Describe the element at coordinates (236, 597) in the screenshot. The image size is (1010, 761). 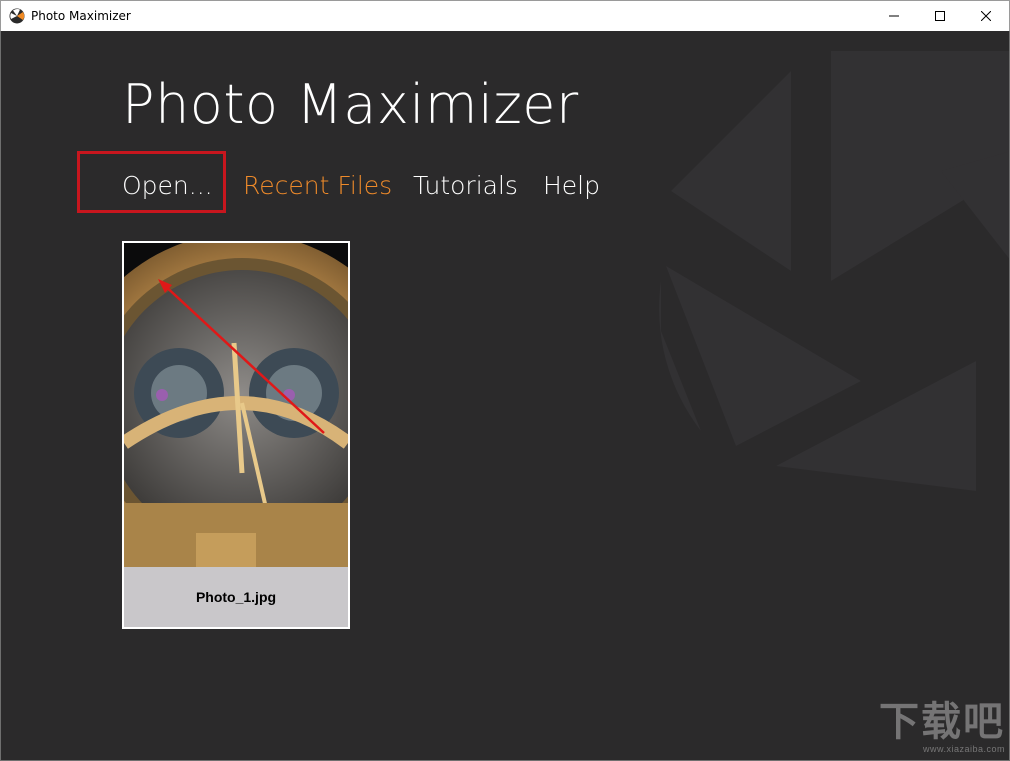
I see `recent-file-name: Photo_1.jpg` at that location.